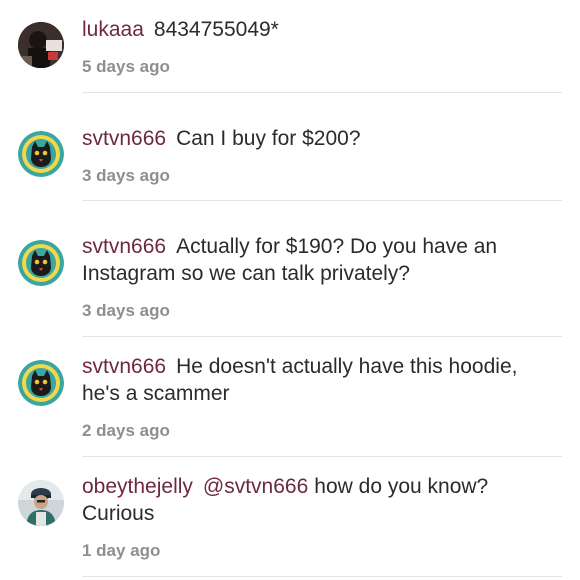  What do you see at coordinates (113, 29) in the screenshot?
I see `comment-username: lukaaa` at bounding box center [113, 29].